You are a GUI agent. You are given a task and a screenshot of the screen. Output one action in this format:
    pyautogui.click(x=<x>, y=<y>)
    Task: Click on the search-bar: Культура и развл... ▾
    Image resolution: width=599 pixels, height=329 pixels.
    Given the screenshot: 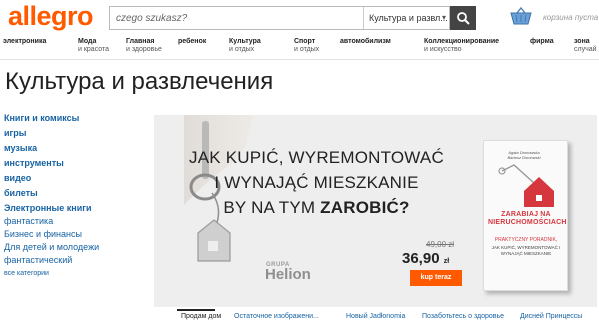 What is the action you would take?
    pyautogui.click(x=279, y=18)
    